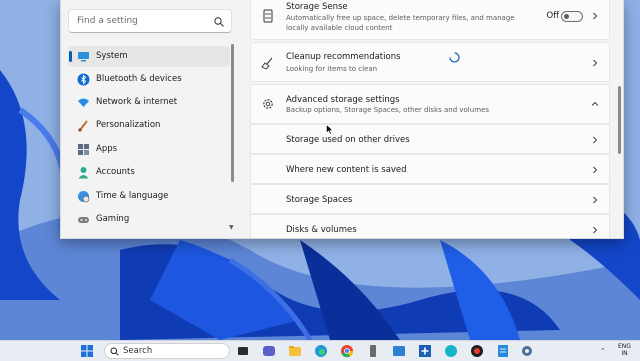 The width and height of the screenshot is (640, 361). Describe the element at coordinates (149, 56) in the screenshot. I see `sidebar-item-system: System` at that location.